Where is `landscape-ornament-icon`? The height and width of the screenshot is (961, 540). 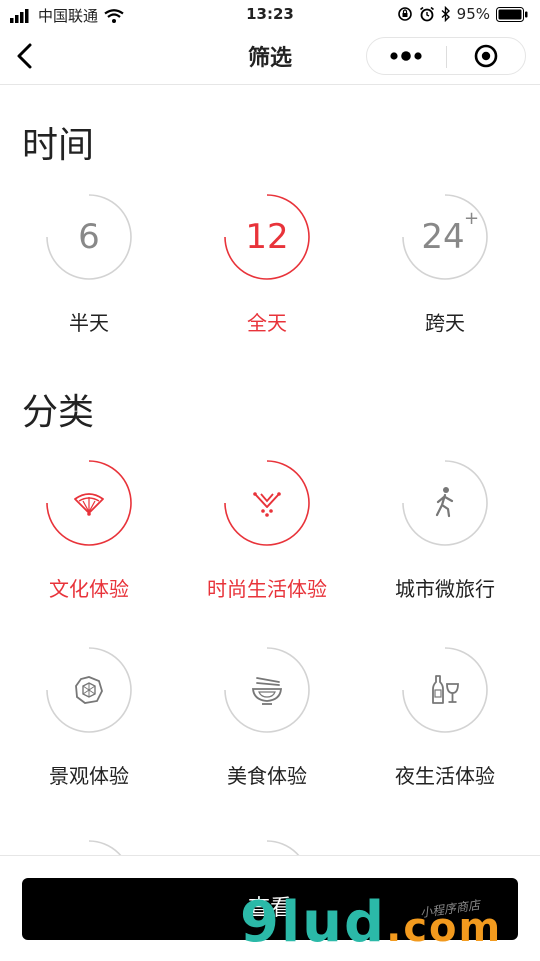 landscape-ornament-icon is located at coordinates (89, 690).